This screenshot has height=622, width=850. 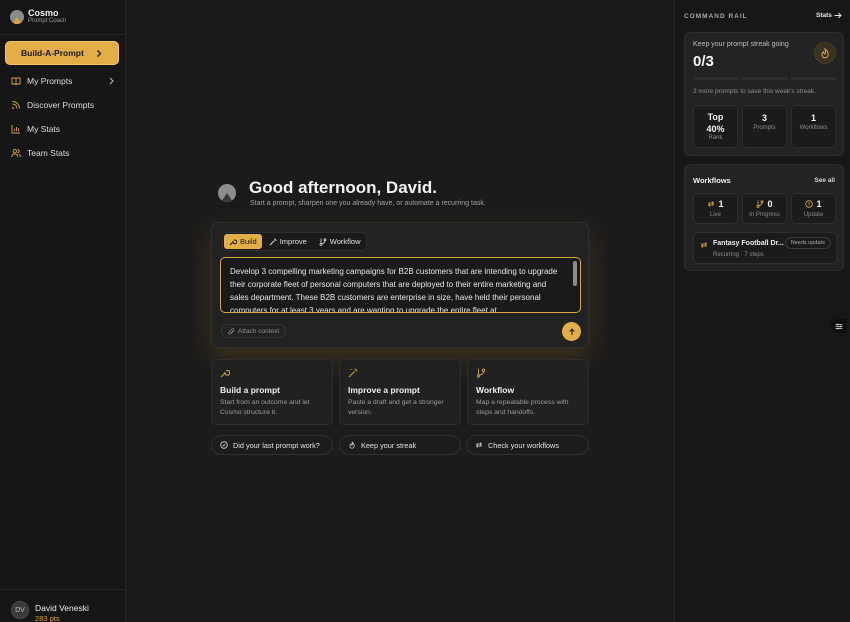 What do you see at coordinates (50, 81) in the screenshot?
I see `sidebar-item-label: My Prompts` at bounding box center [50, 81].